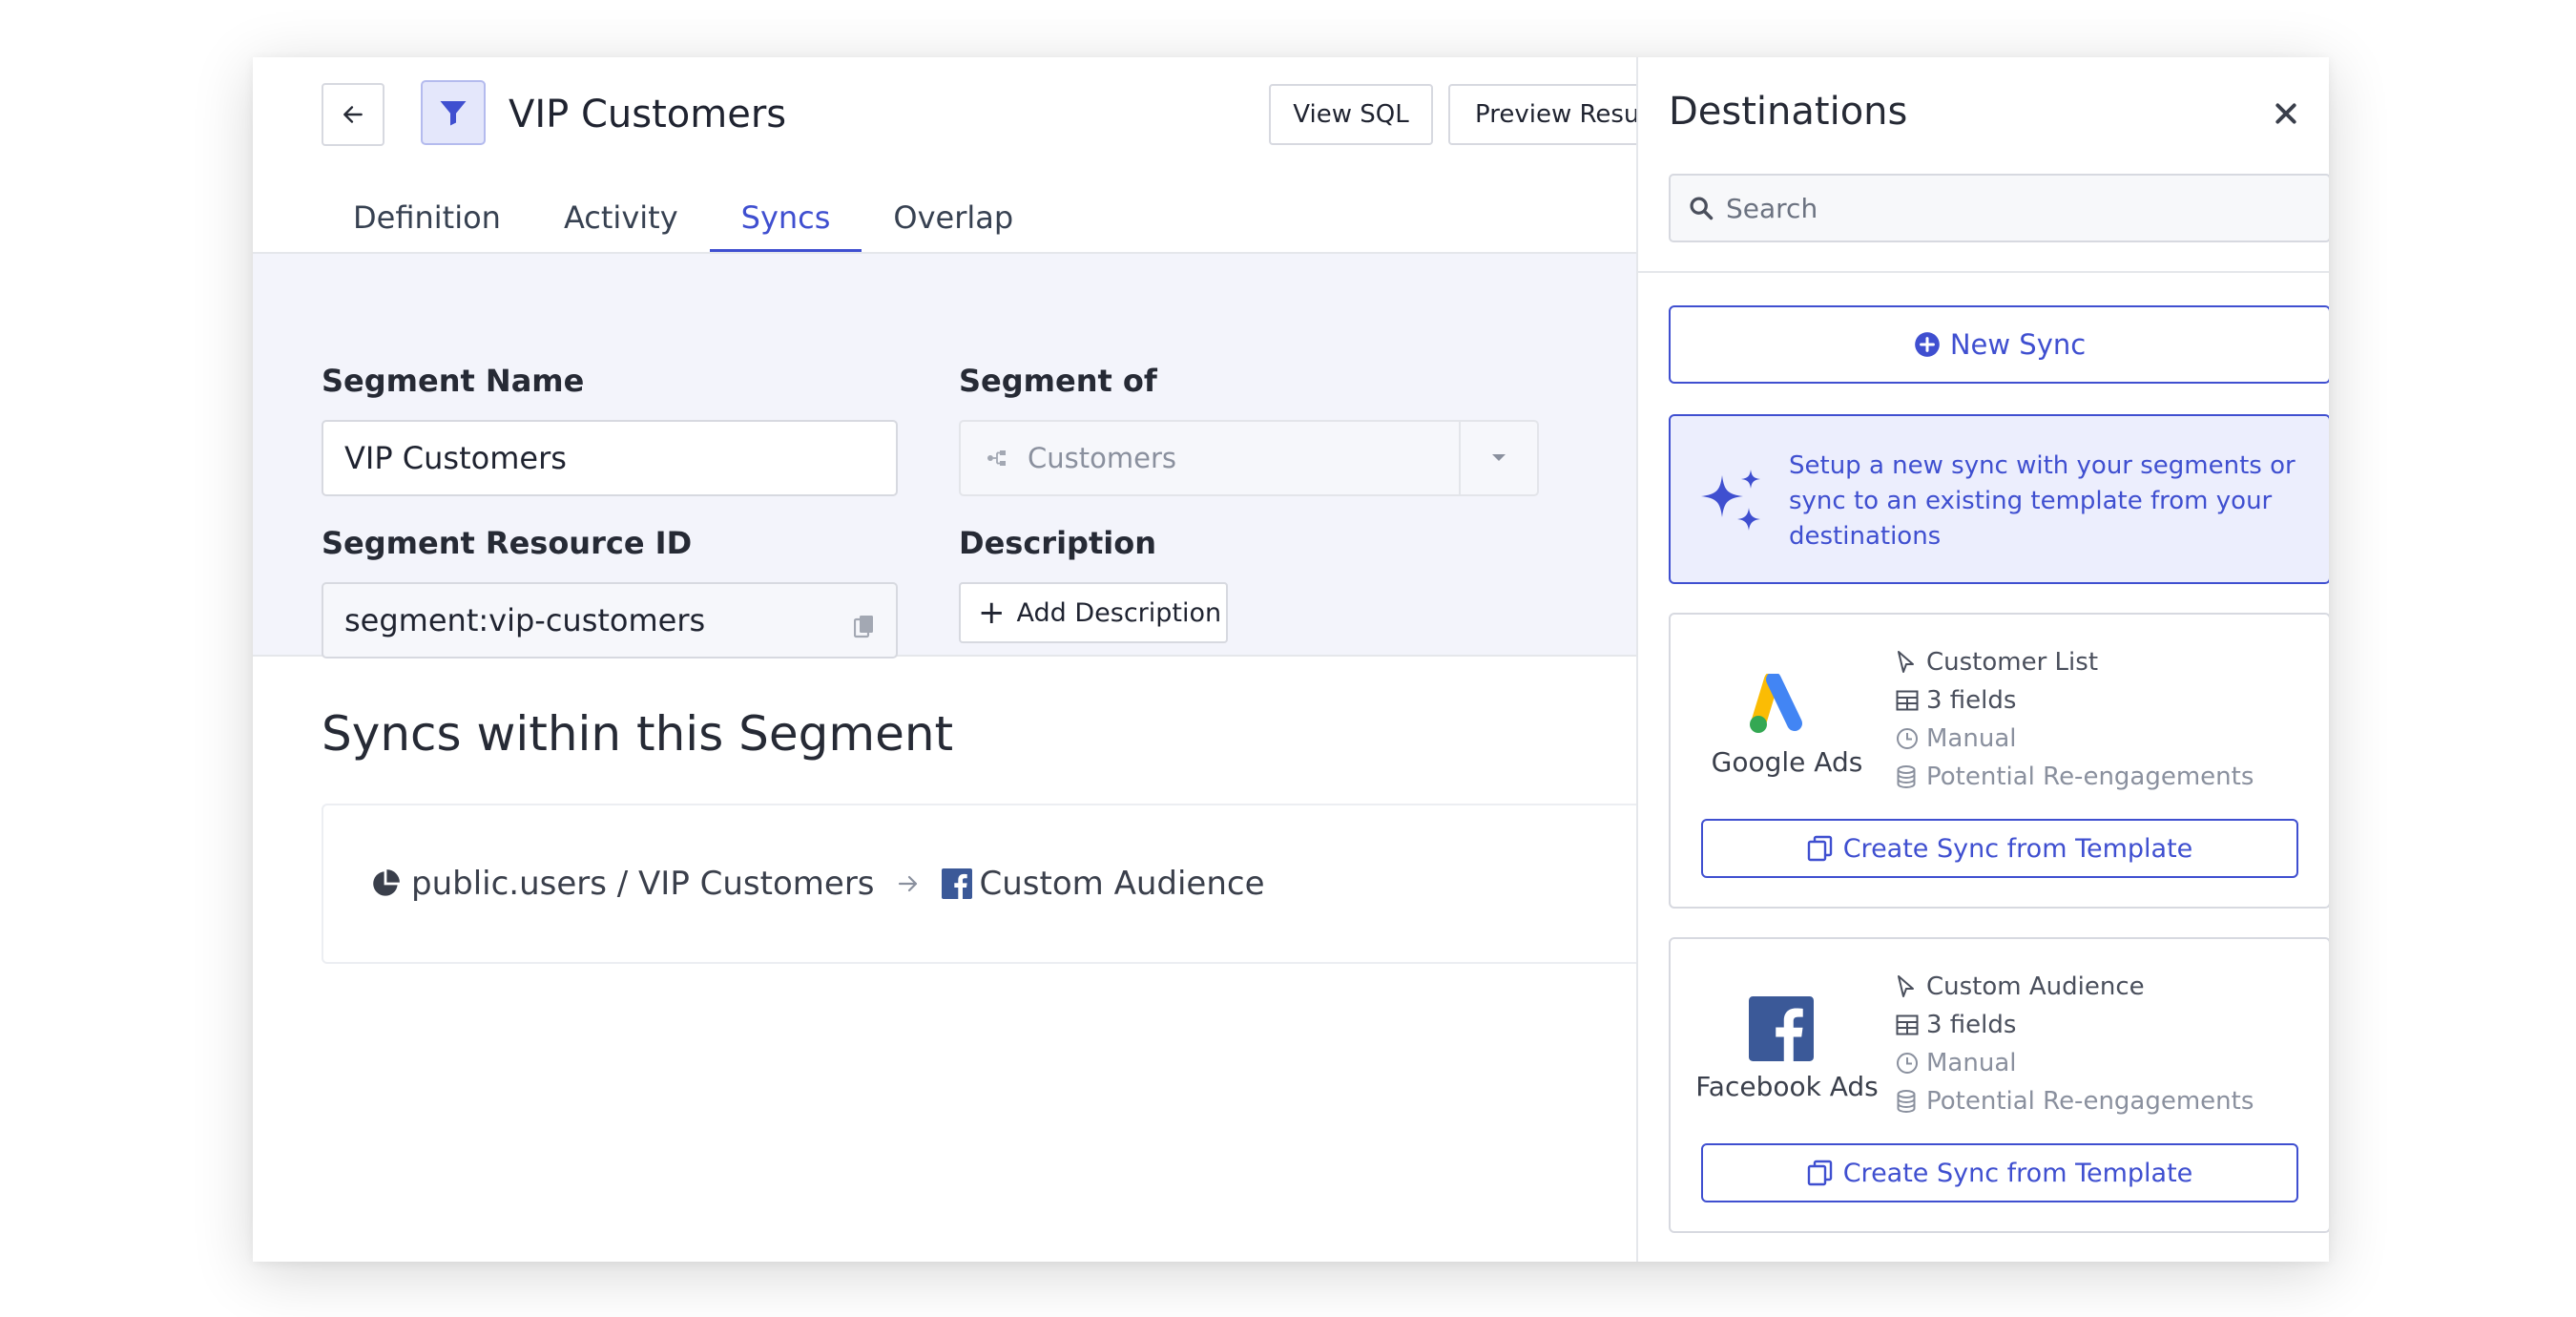 The height and width of the screenshot is (1317, 2576). What do you see at coordinates (992, 613) in the screenshot?
I see `plus-icon: +` at bounding box center [992, 613].